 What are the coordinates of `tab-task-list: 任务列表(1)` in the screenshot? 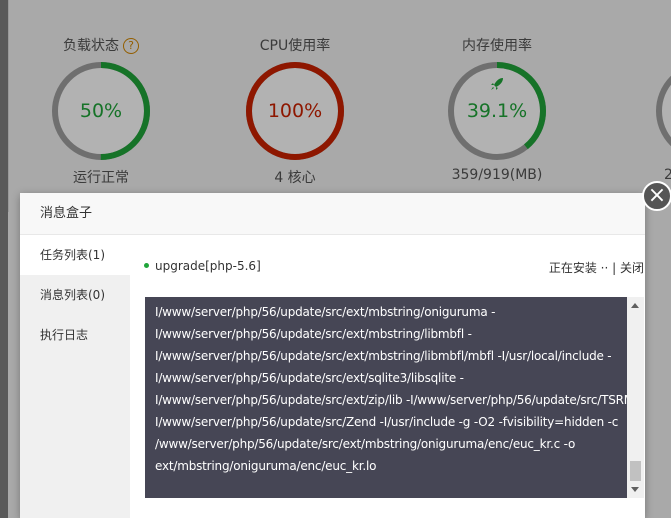 It's located at (75, 255).